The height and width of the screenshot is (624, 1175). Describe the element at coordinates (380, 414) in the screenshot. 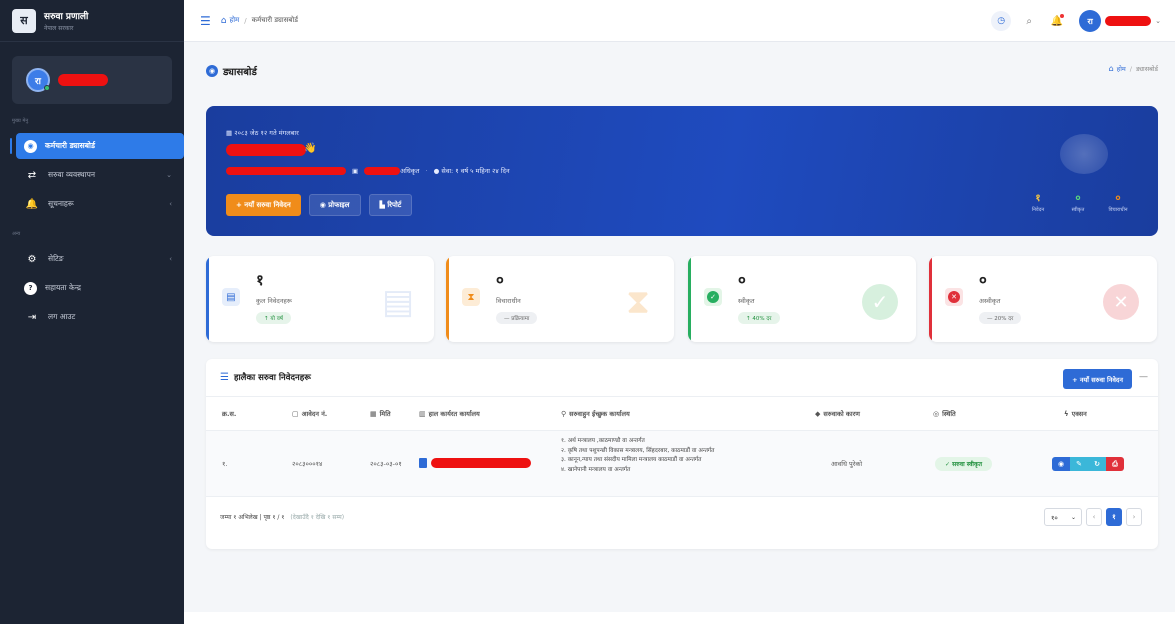

I see `col-date: ▦ मिति` at that location.